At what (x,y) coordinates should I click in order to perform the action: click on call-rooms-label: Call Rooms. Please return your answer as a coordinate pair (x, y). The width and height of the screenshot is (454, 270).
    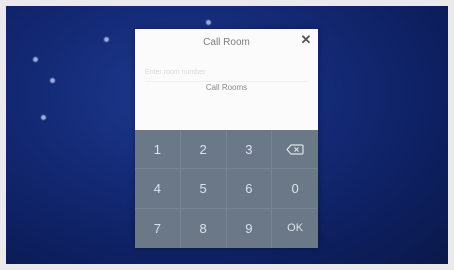
    Looking at the image, I should click on (226, 87).